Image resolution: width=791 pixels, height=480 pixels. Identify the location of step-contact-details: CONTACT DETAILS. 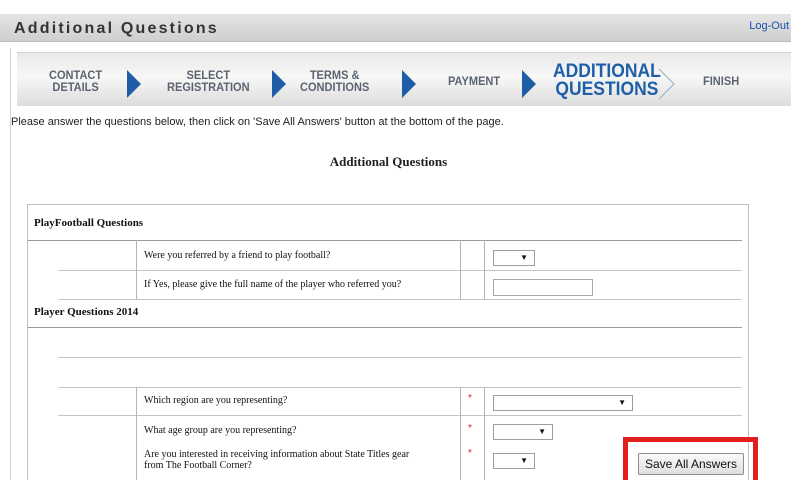
(76, 81).